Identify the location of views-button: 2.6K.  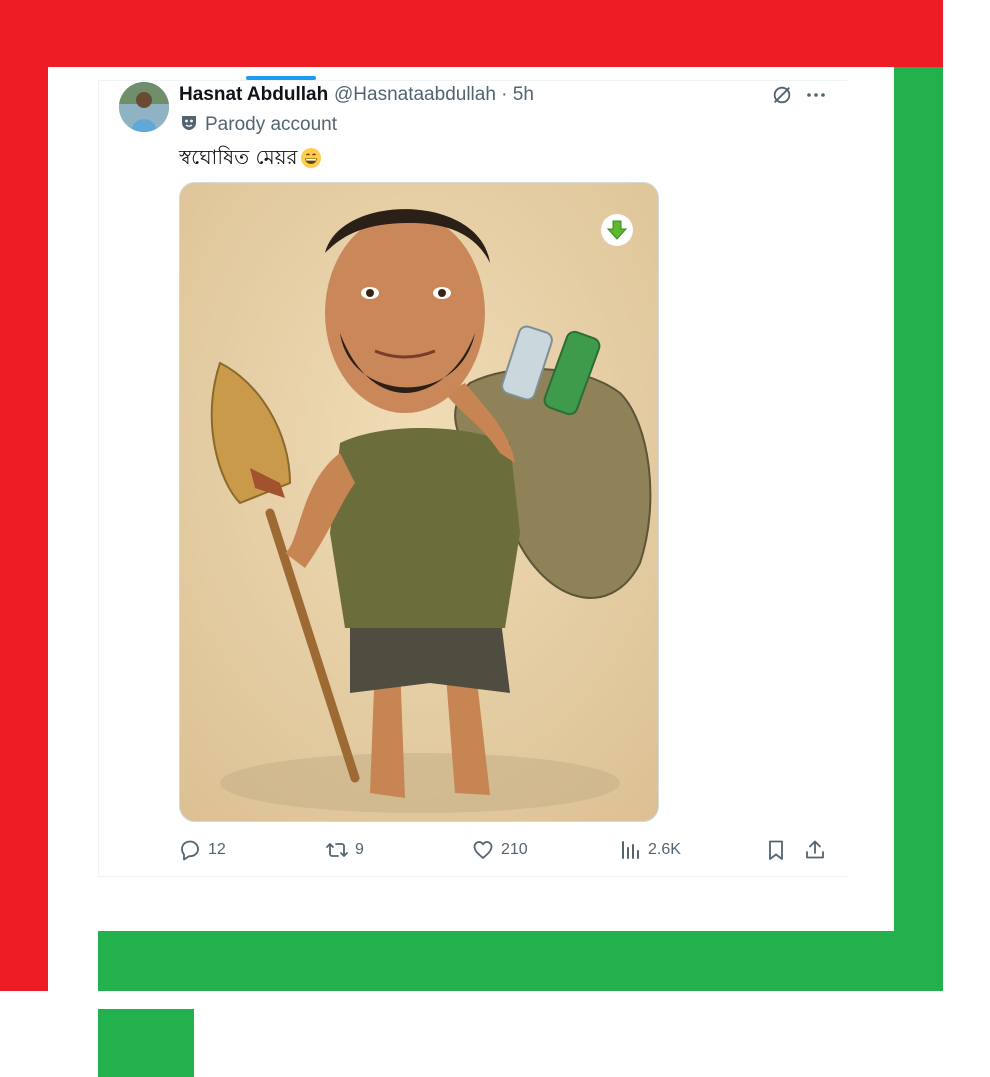
(649, 850).